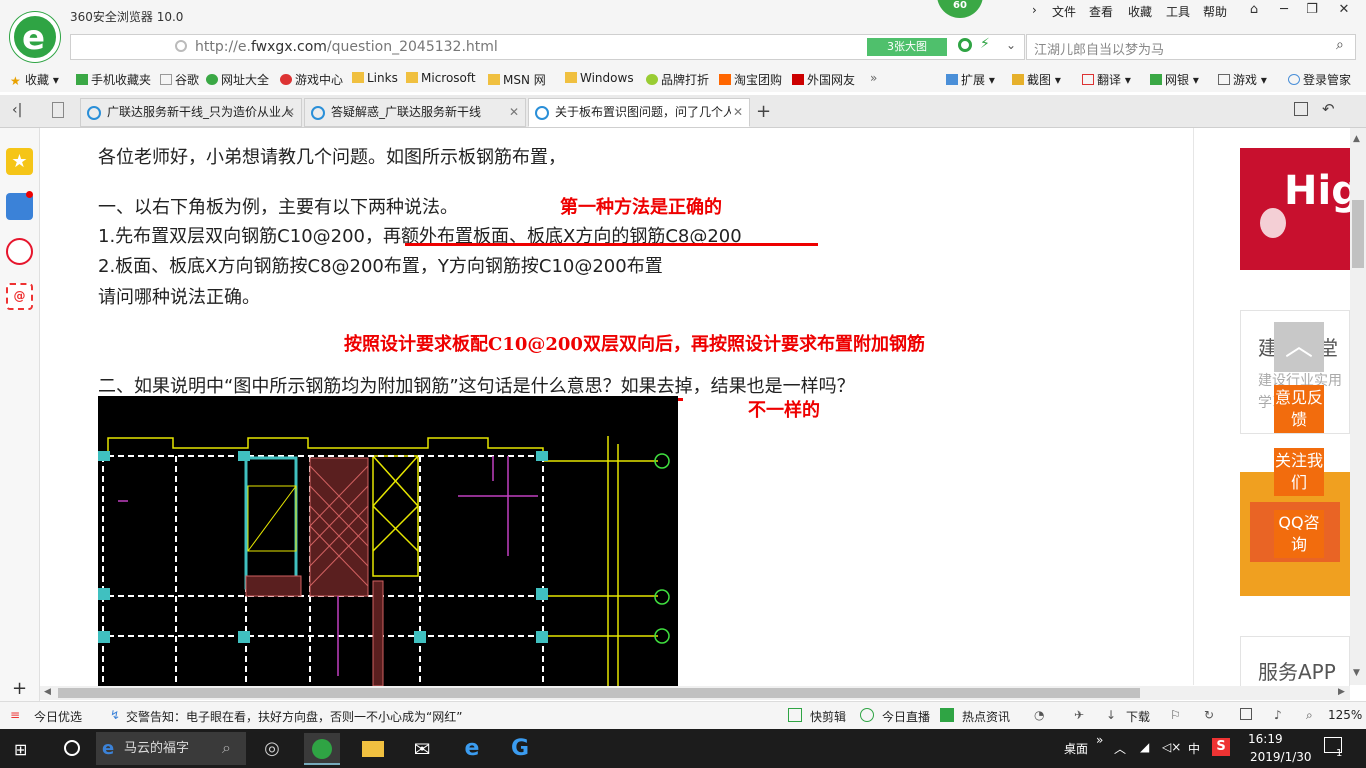 This screenshot has width=1366, height=768. Describe the element at coordinates (34, 79) in the screenshot. I see `bookmark-favorites: ★ 收藏 ▾` at that location.